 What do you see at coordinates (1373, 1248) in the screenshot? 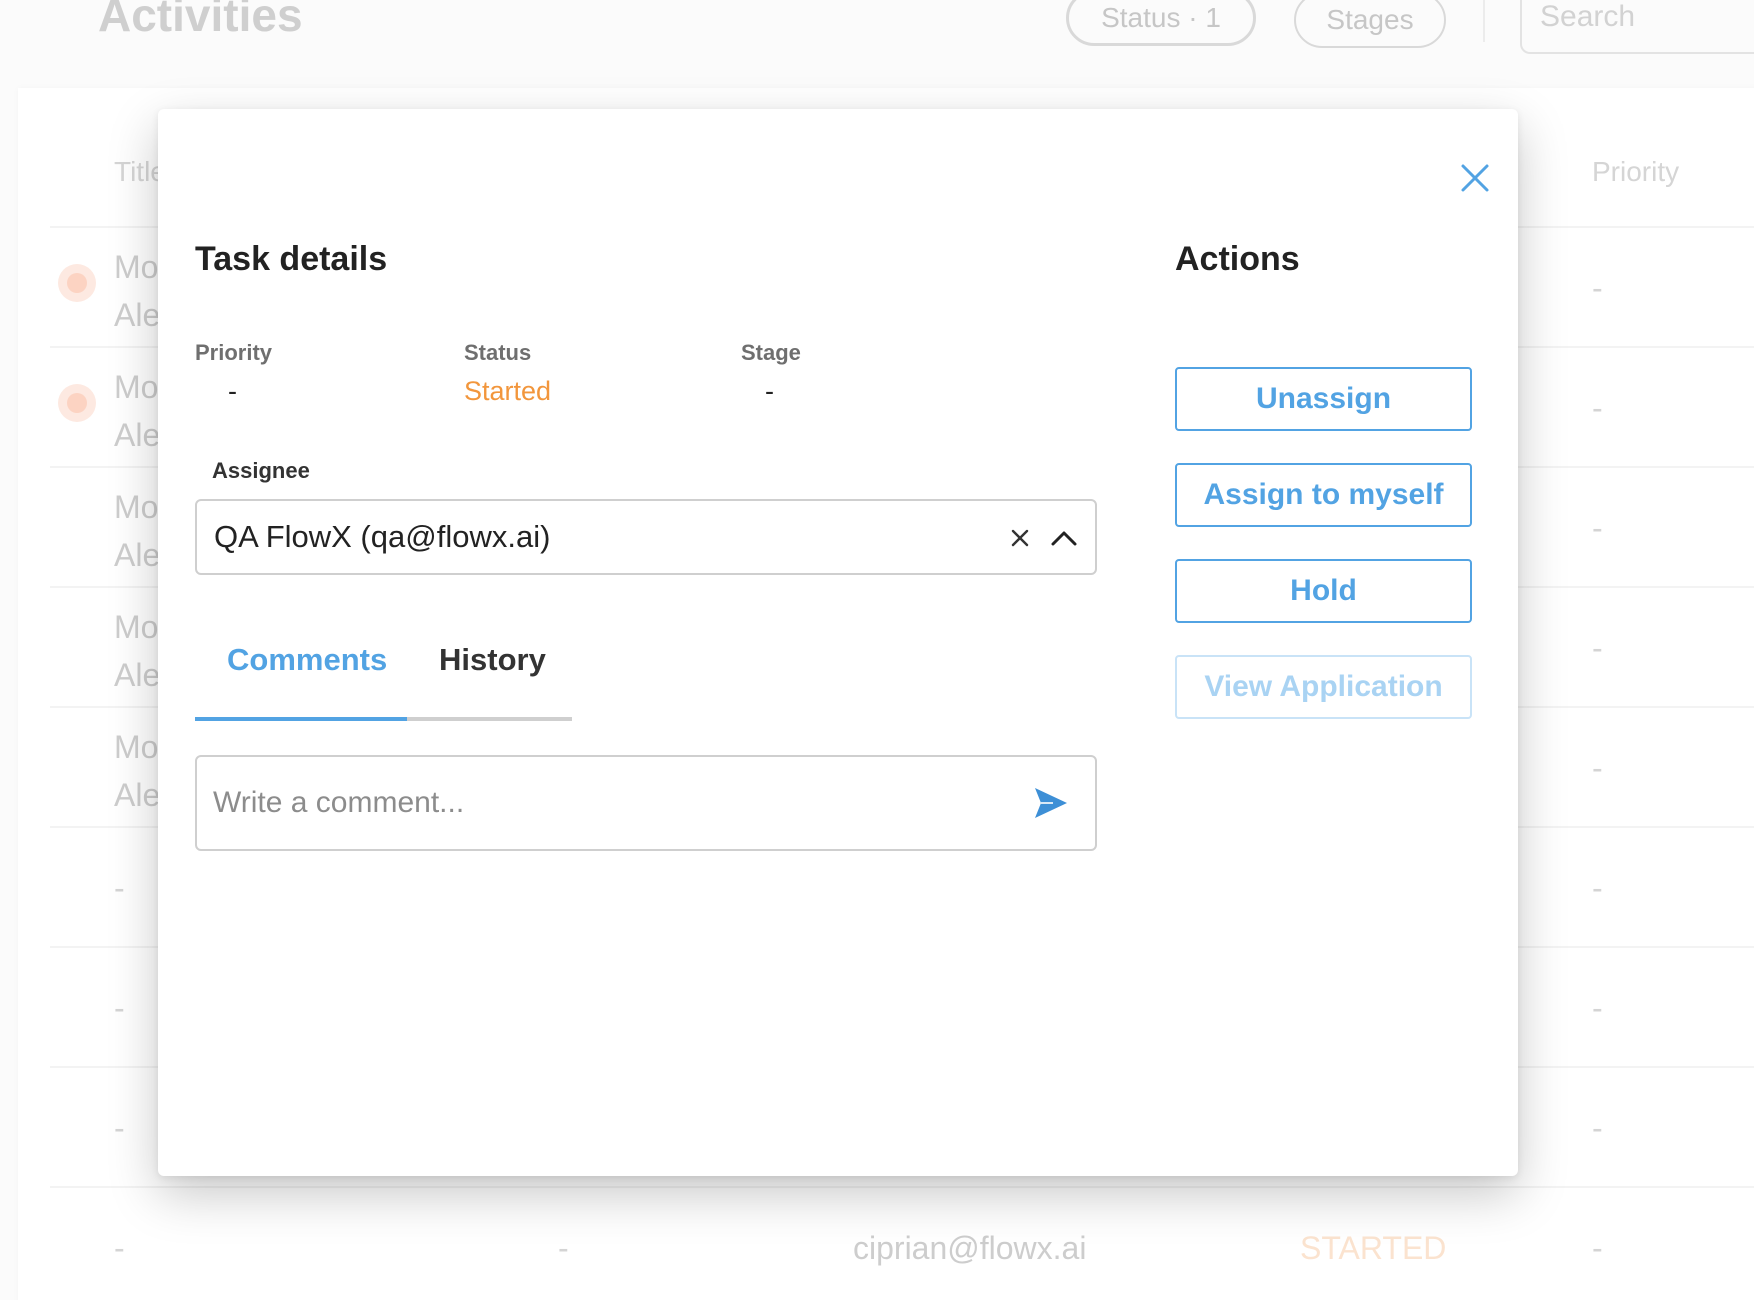
I see `row-status: STARTED` at bounding box center [1373, 1248].